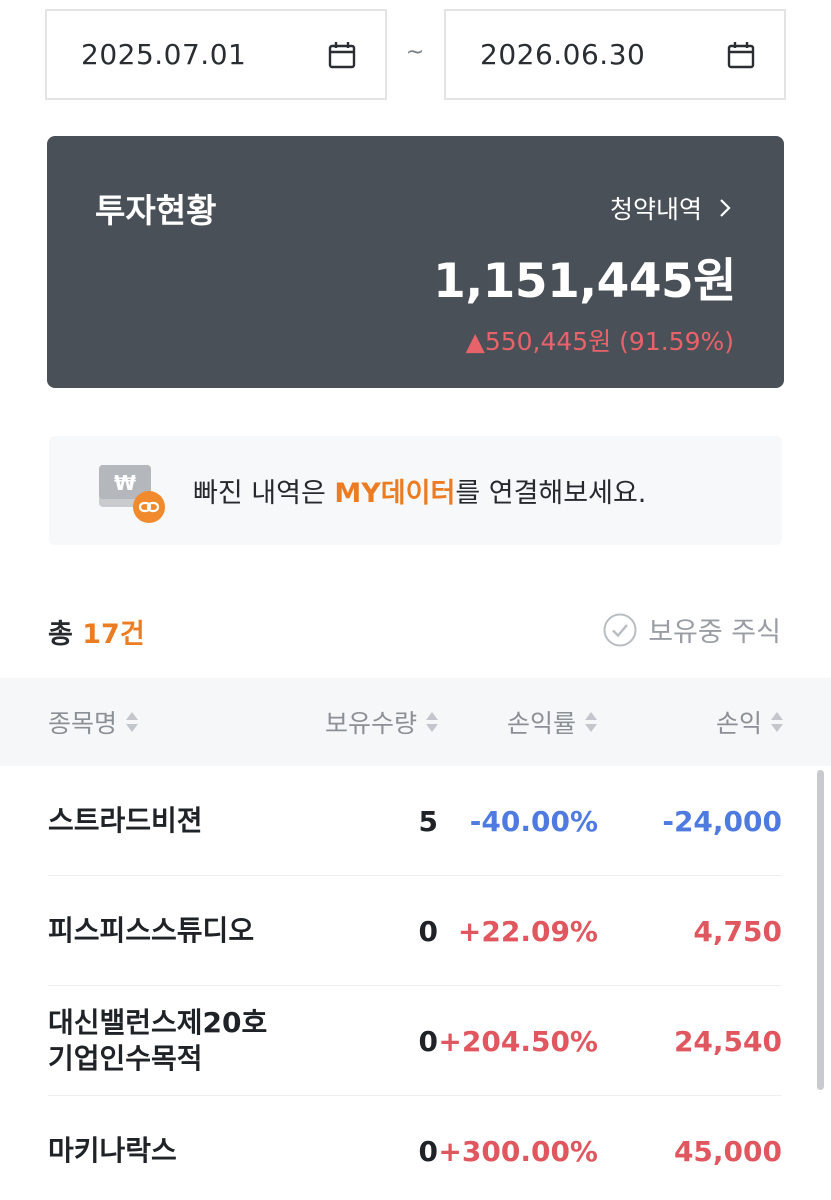  What do you see at coordinates (156, 210) in the screenshot?
I see `summary-title: 투자현황` at bounding box center [156, 210].